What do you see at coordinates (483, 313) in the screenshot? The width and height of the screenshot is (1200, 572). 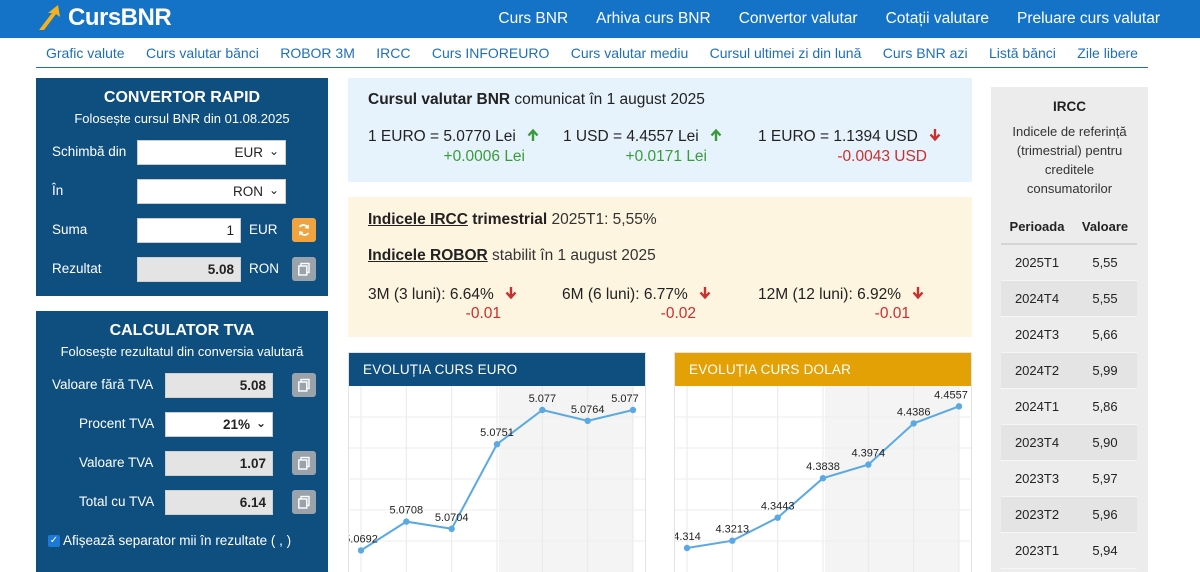 I see `robor-3m-change: -0.01` at bounding box center [483, 313].